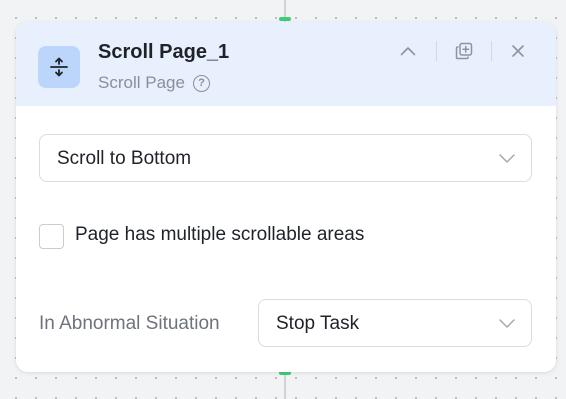  I want to click on multiple-areas-checkbox, so click(51, 236).